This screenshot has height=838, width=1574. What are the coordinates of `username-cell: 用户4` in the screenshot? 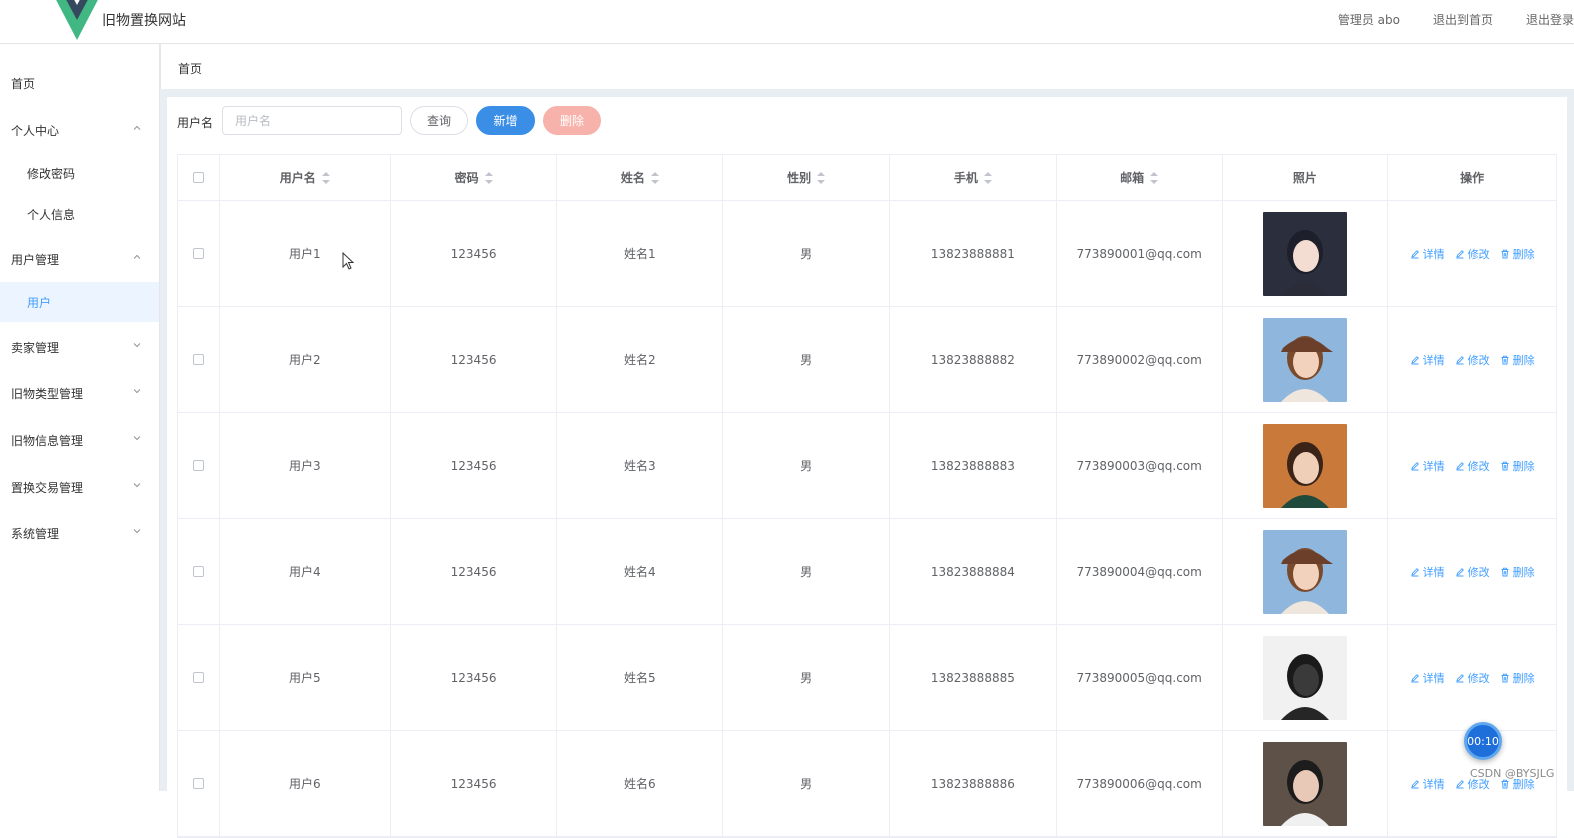 It's located at (305, 571).